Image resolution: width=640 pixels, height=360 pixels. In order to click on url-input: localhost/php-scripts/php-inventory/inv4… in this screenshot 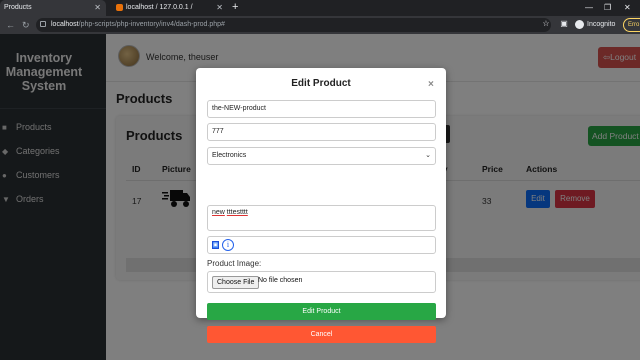, I will do `click(293, 25)`.